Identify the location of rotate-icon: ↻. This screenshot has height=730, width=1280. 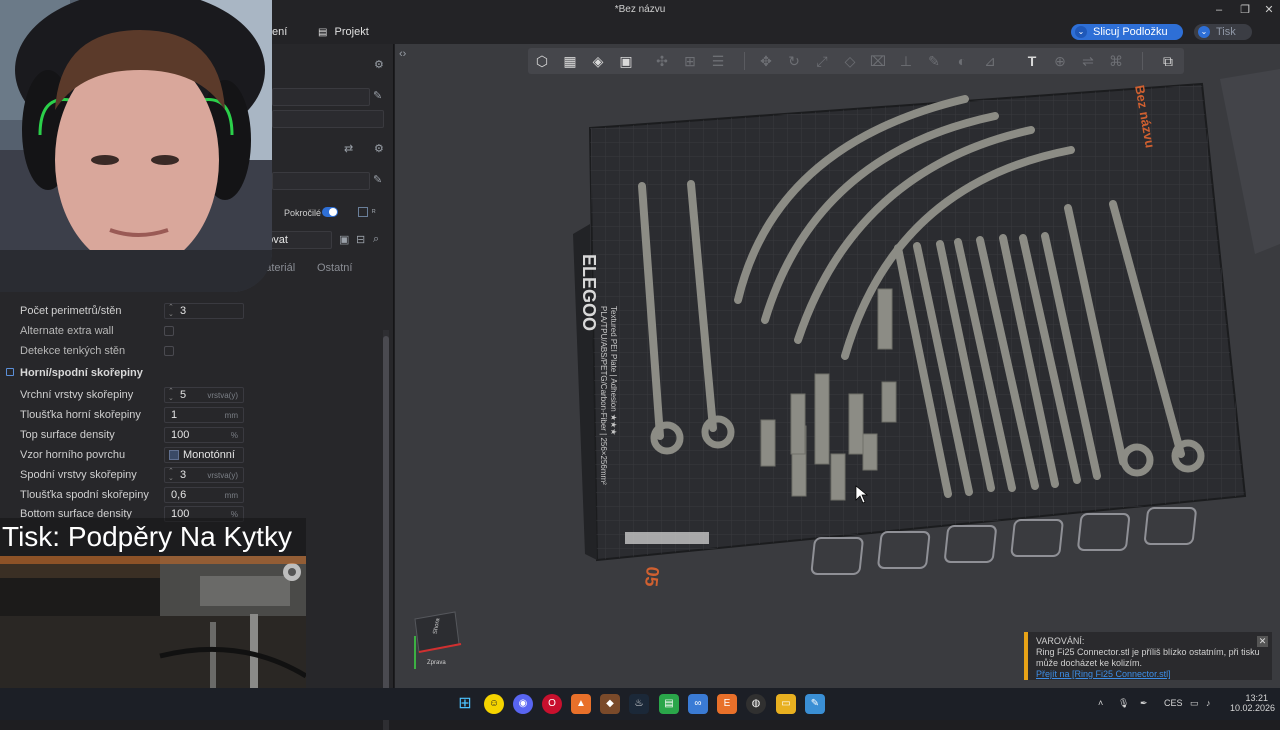
(794, 61).